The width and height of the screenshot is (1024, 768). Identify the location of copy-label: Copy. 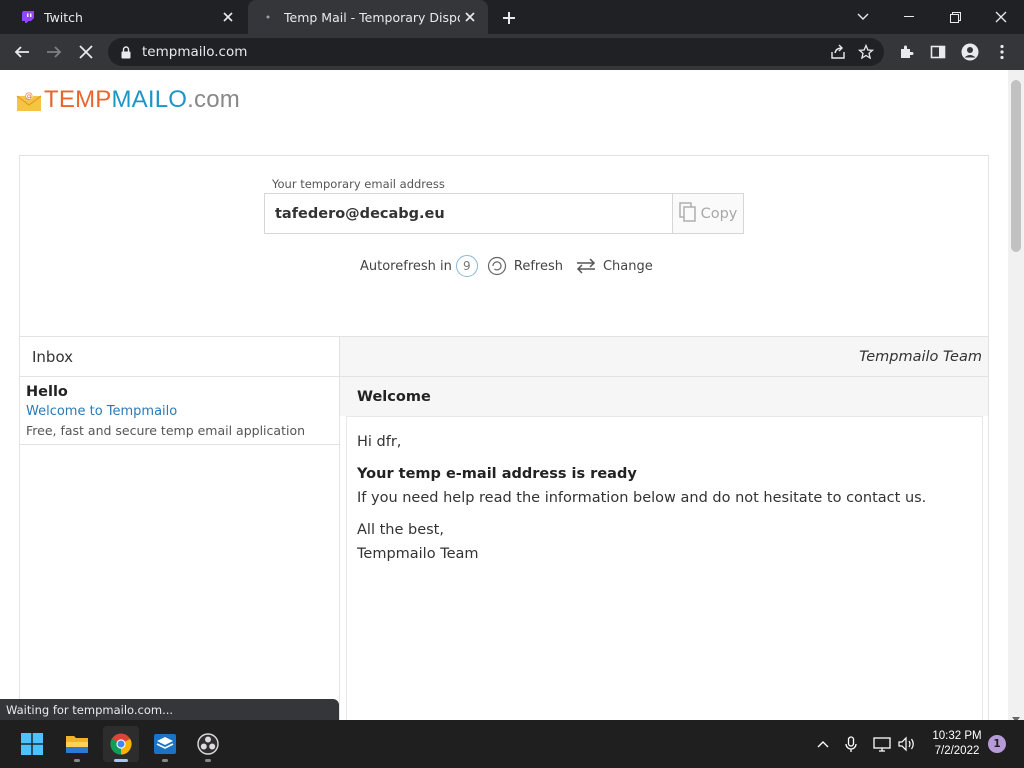
(719, 213).